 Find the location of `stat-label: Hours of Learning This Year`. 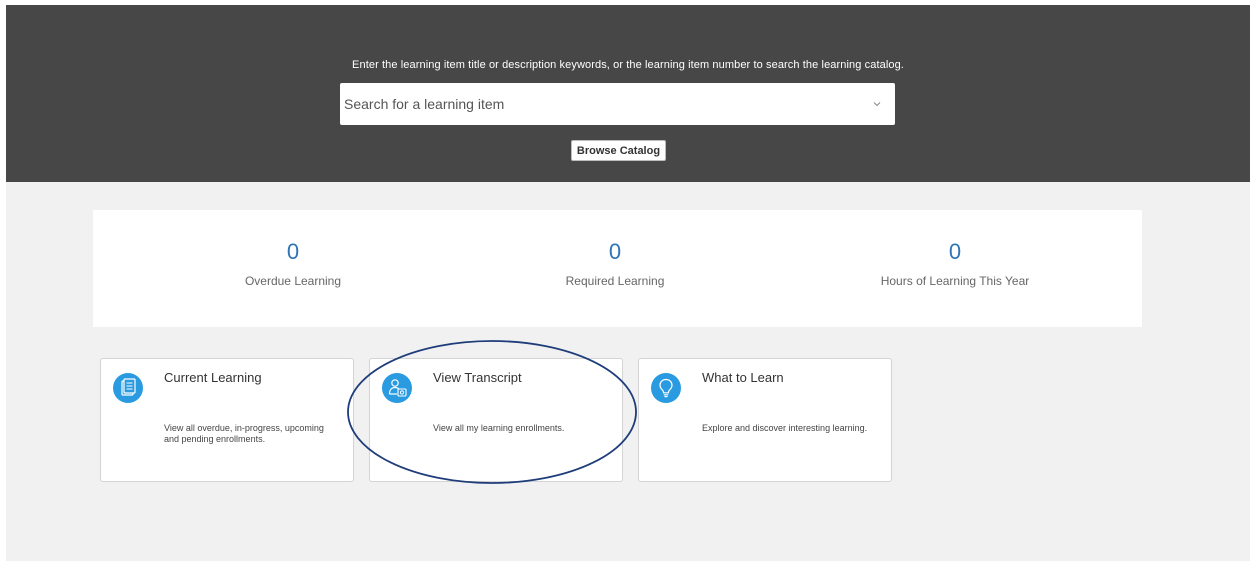

stat-label: Hours of Learning This Year is located at coordinates (955, 281).